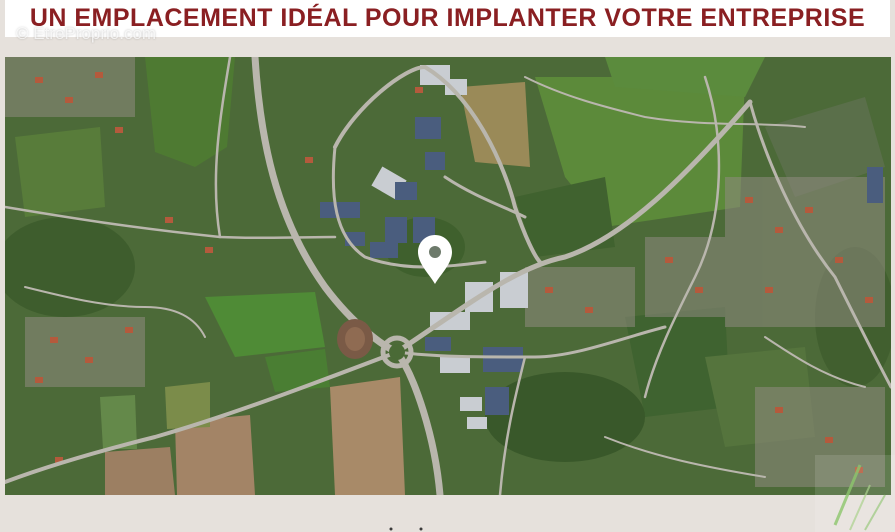 The height and width of the screenshot is (532, 895). What do you see at coordinates (406, 529) in the screenshot?
I see `bottom-decoration` at bounding box center [406, 529].